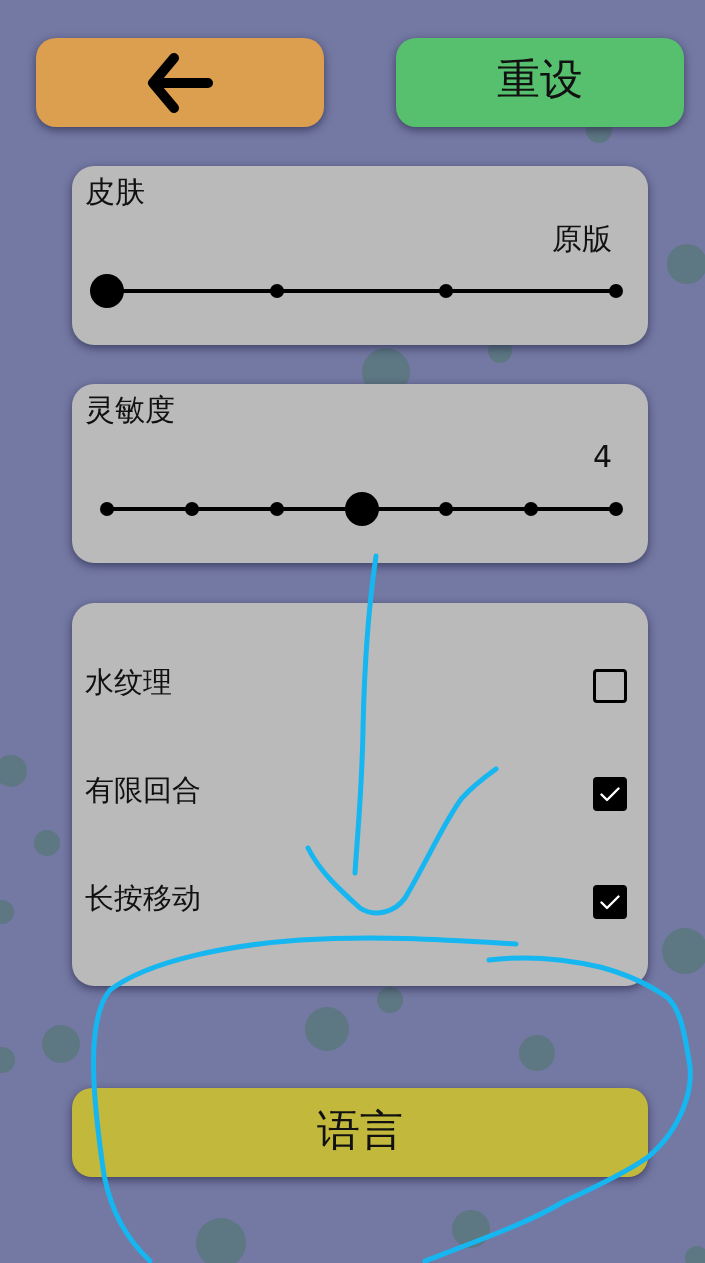 The height and width of the screenshot is (1263, 705). What do you see at coordinates (602, 457) in the screenshot?
I see `setting-value: 4` at bounding box center [602, 457].